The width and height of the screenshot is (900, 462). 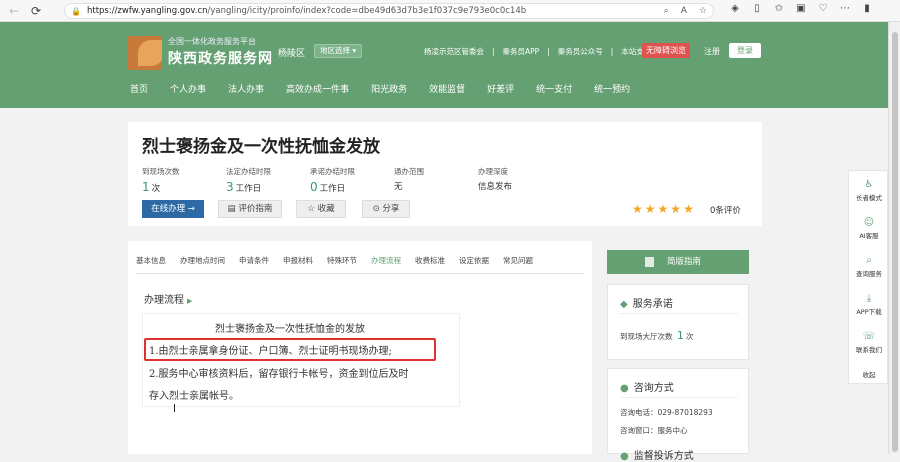 What do you see at coordinates (338, 51) in the screenshot?
I see `region-select-button: 地区选择 ▾` at bounding box center [338, 51].